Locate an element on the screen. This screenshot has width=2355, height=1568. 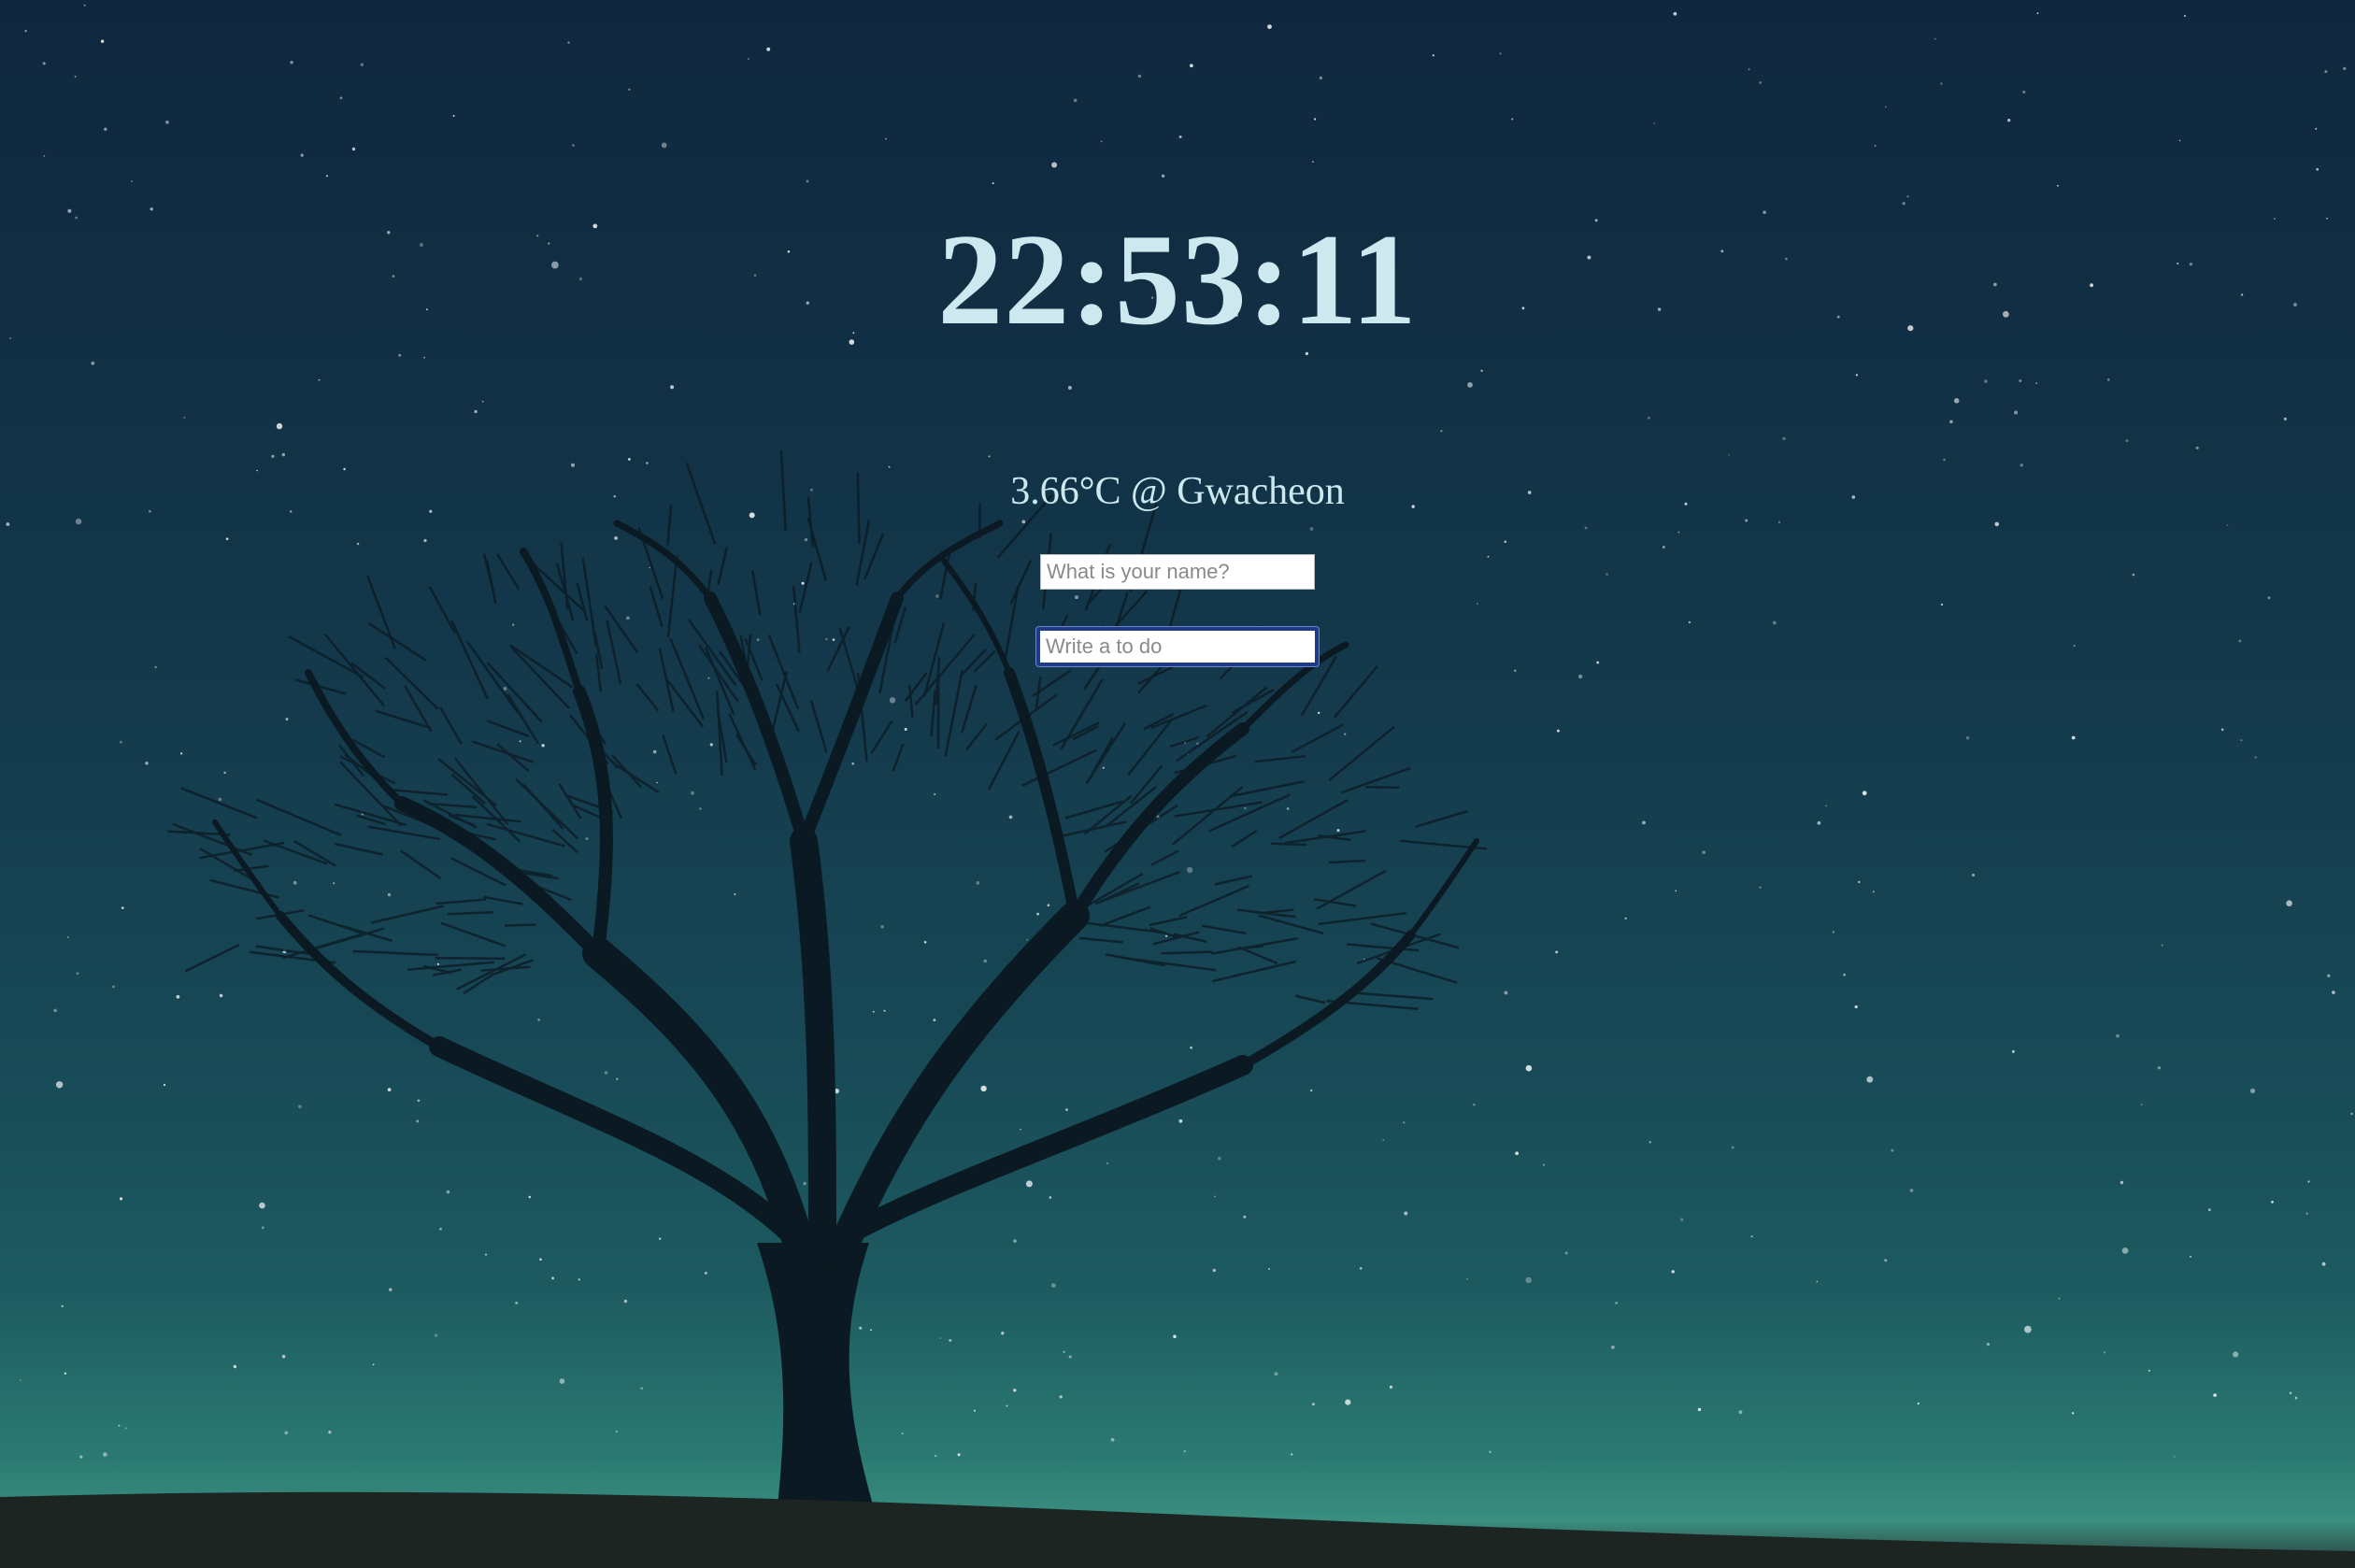
todo-form is located at coordinates (1177, 646).